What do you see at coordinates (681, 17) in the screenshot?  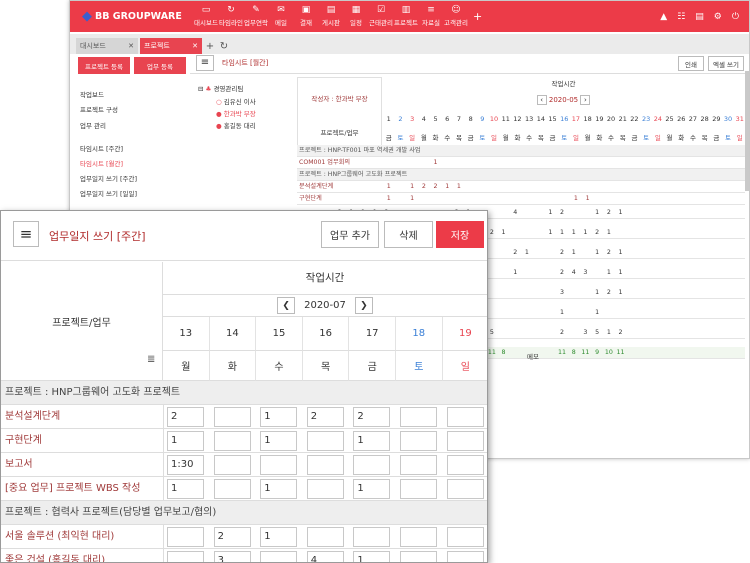 I see `org-icon: ☷` at bounding box center [681, 17].